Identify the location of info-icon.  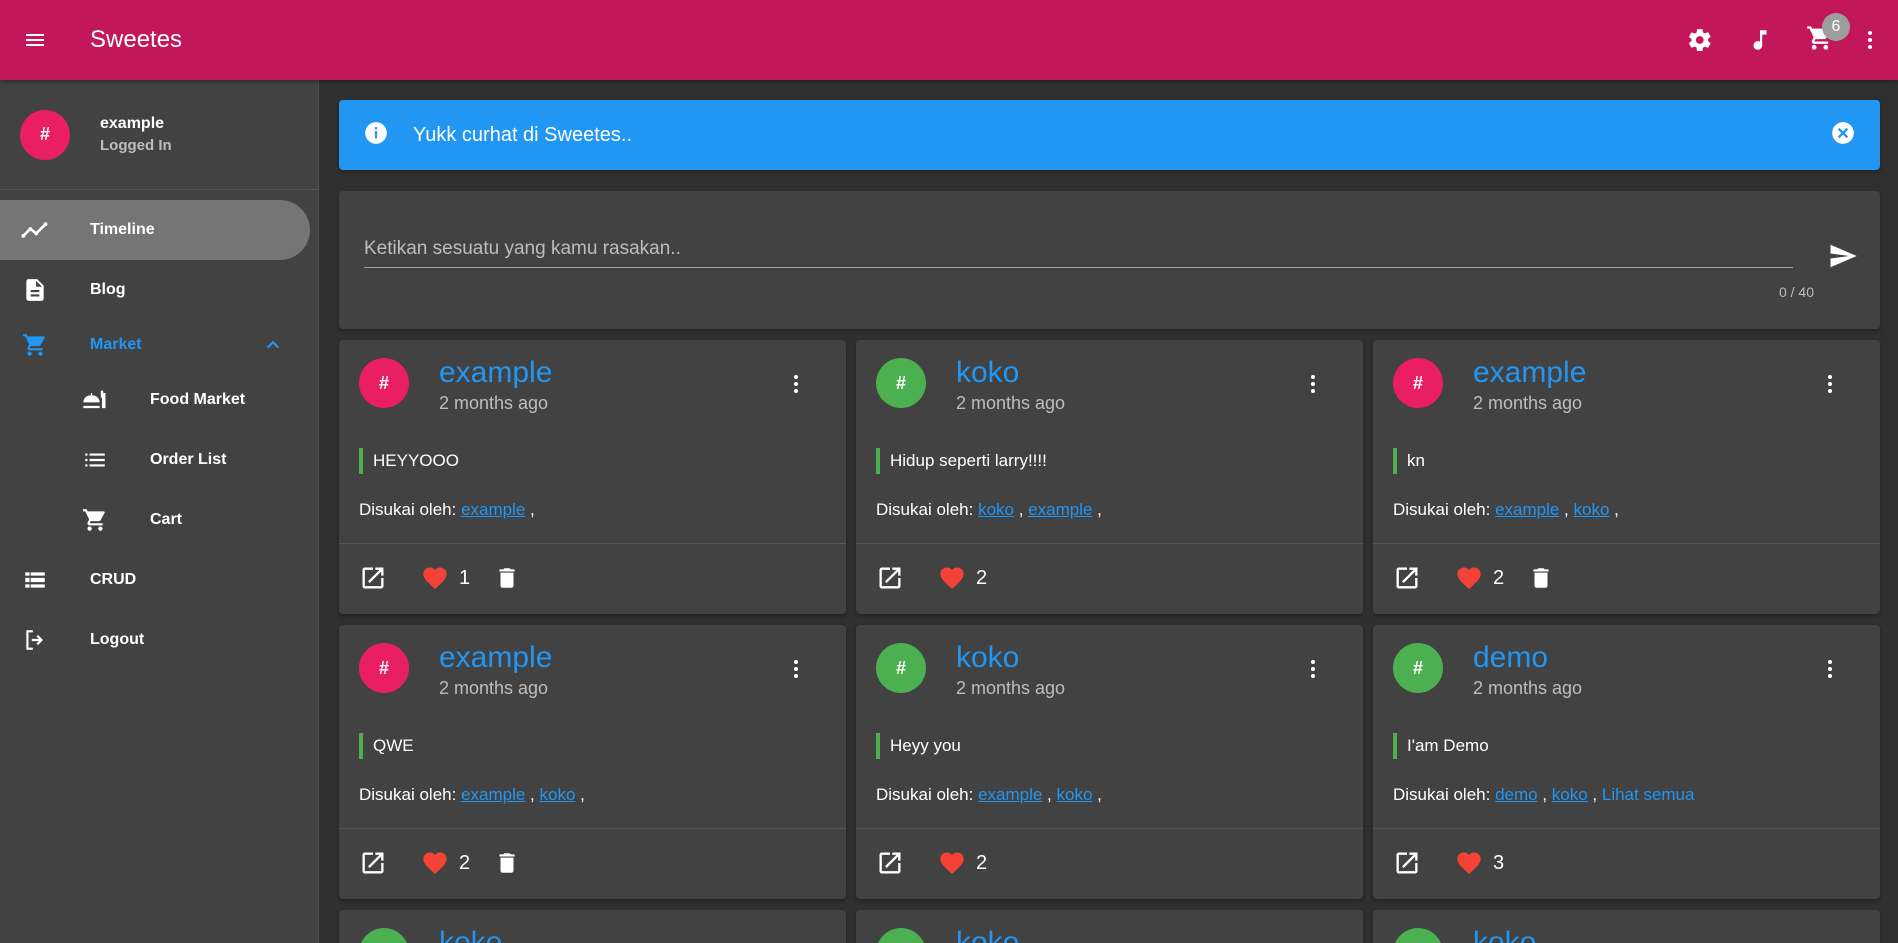
(376, 135).